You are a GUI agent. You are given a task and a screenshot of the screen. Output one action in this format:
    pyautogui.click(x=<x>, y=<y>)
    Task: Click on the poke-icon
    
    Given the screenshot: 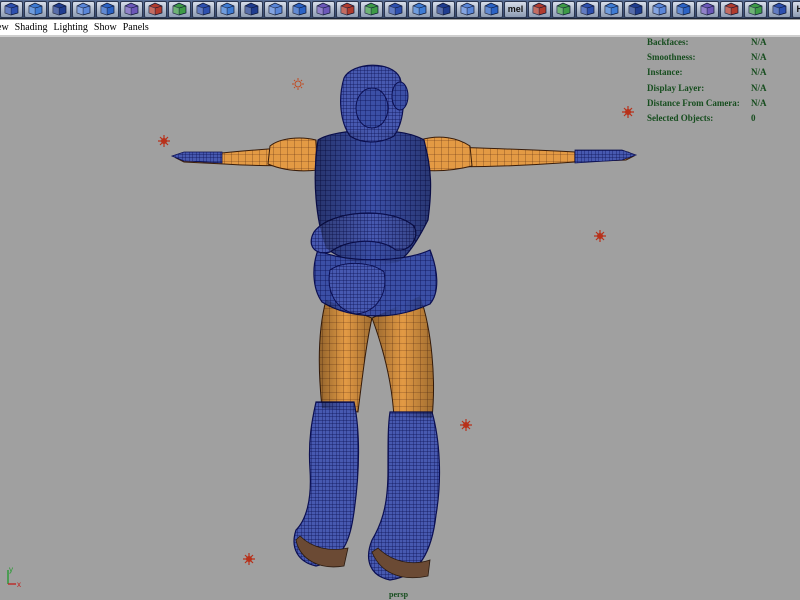 What is the action you would take?
    pyautogui.click(x=563, y=9)
    